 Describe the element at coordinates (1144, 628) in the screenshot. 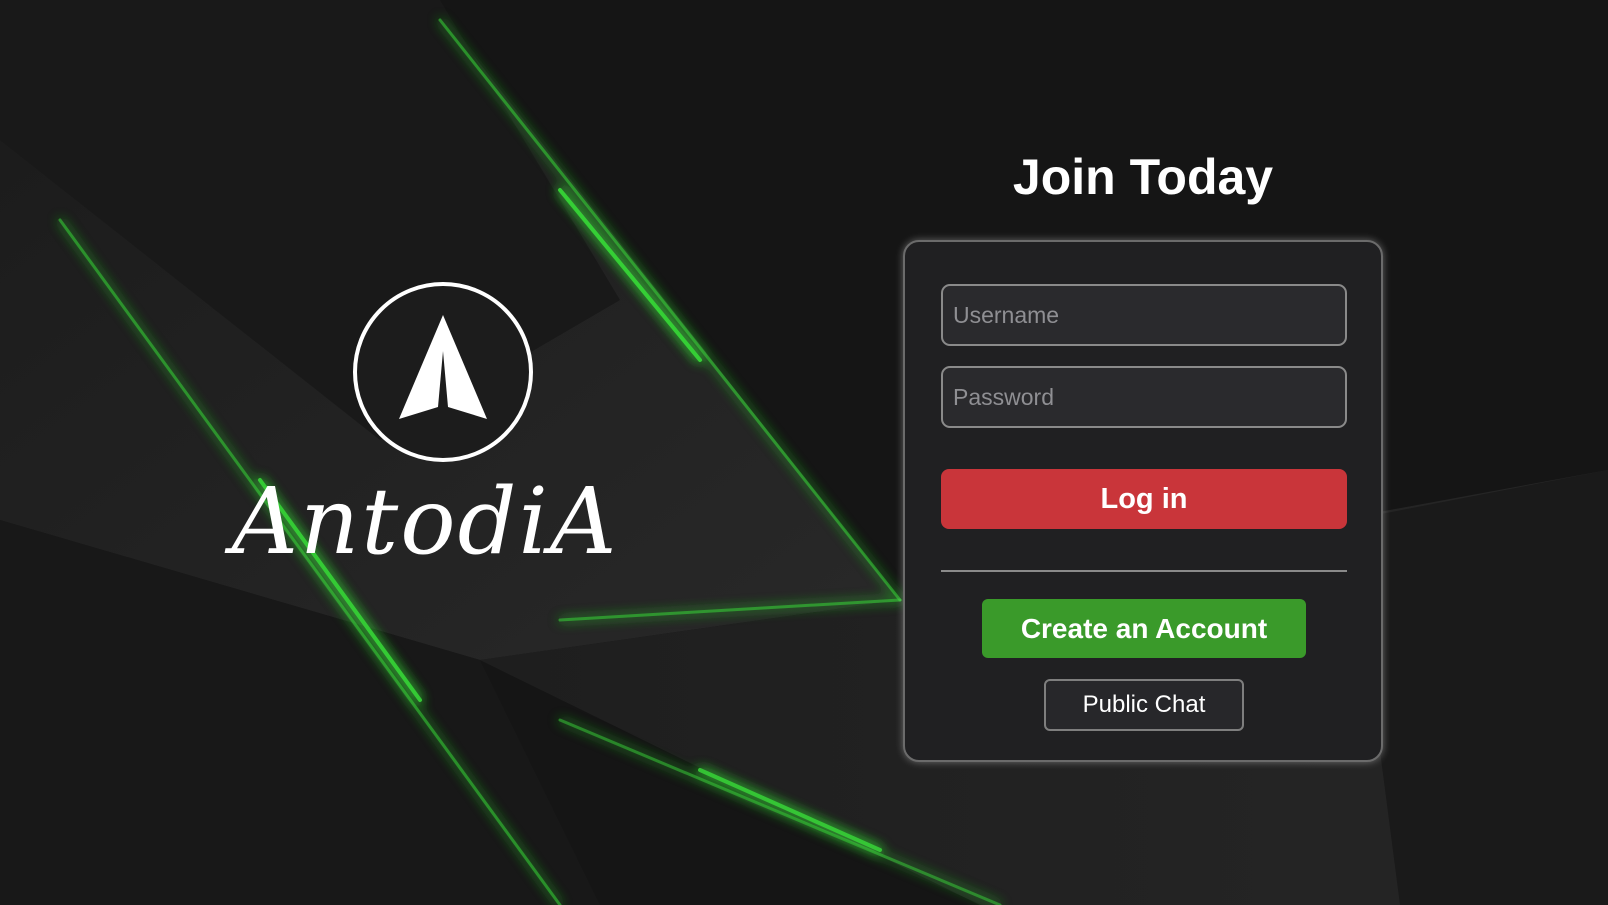

I see `create-account-button: Create an Account` at that location.